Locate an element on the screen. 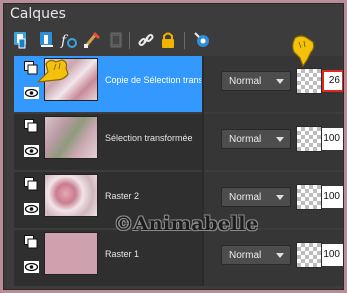 The width and height of the screenshot is (347, 293). layer-controls: Normal 26 is located at coordinates (273, 84).